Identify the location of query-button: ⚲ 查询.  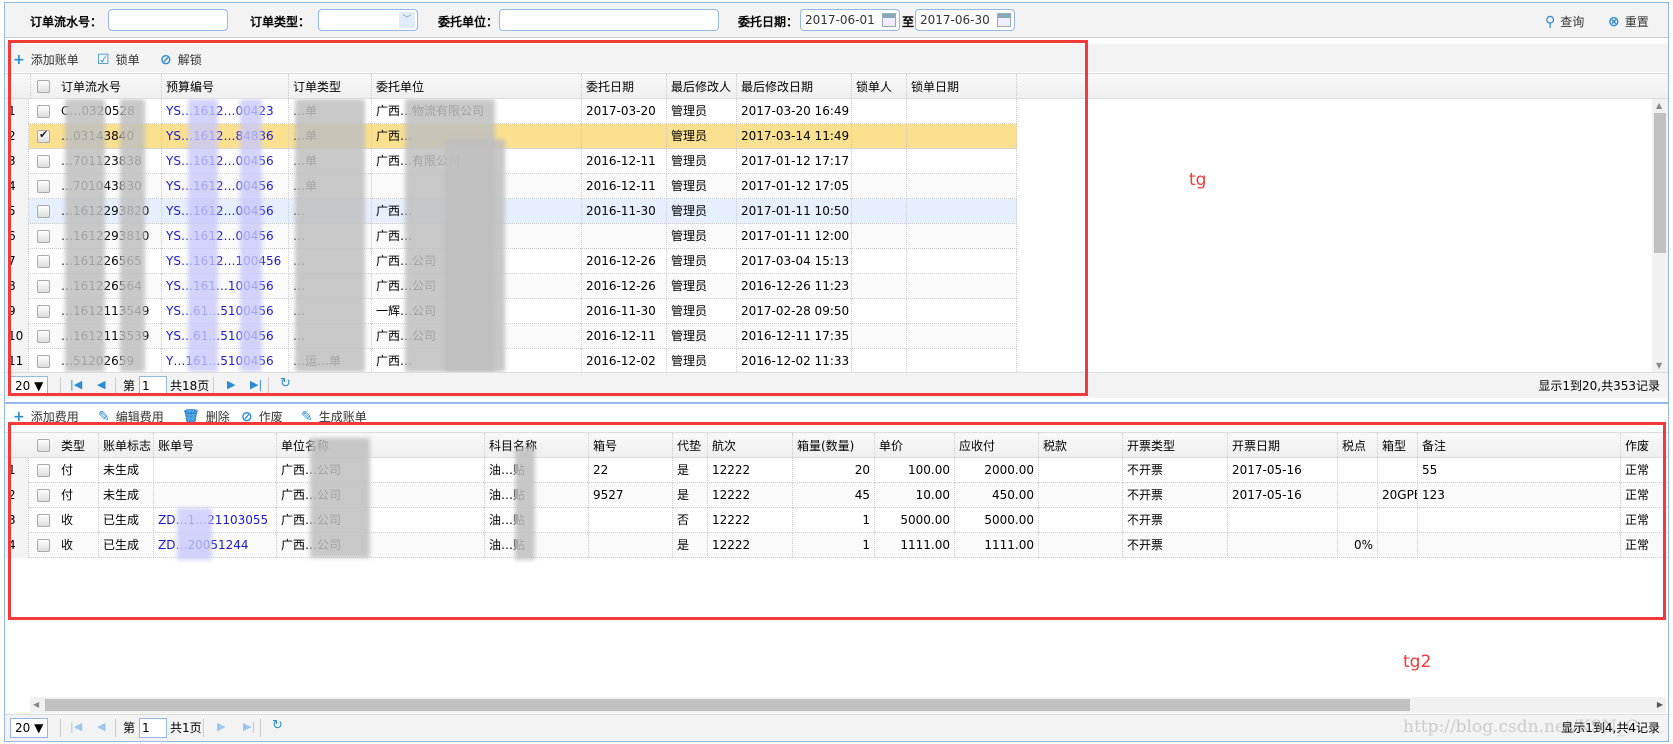
(1564, 21).